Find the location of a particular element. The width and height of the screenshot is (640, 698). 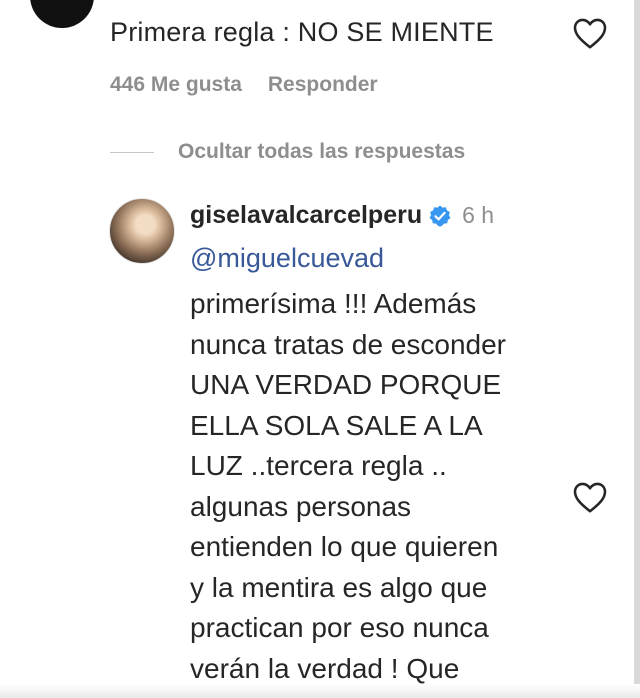

reply-text-line: UNA VERDAD PORQUE is located at coordinates (346, 384).